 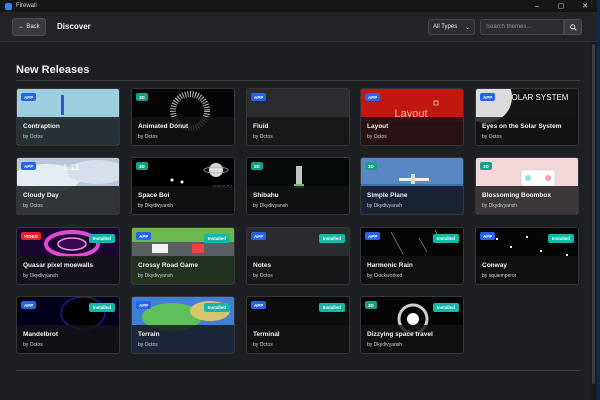 What do you see at coordinates (261, 126) in the screenshot?
I see `card-title: Fluid` at bounding box center [261, 126].